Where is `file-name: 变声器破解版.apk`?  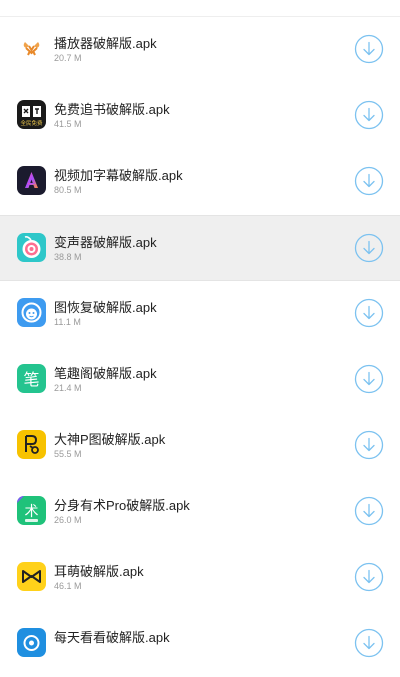
file-name: 变声器破解版.apk is located at coordinates (105, 242).